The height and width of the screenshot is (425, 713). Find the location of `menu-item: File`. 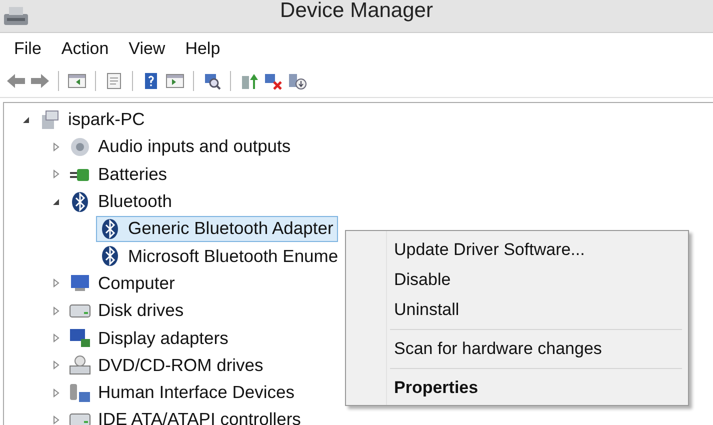

menu-item: File is located at coordinates (28, 49).